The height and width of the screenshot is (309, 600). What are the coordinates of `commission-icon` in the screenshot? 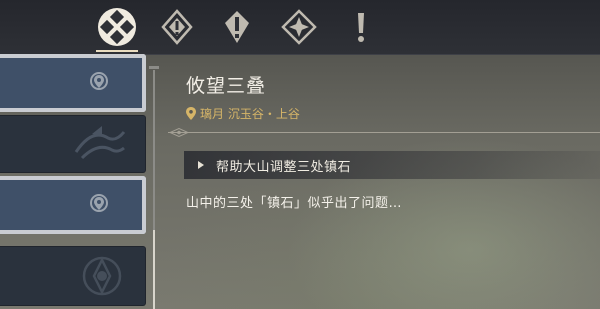 It's located at (299, 27).